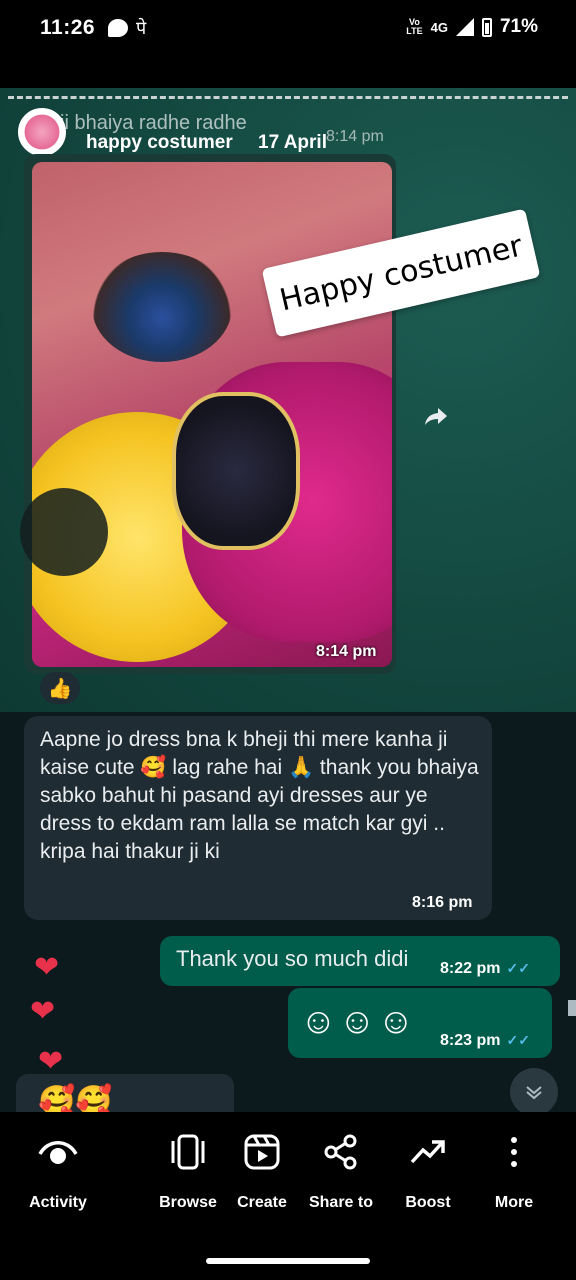  I want to click on volte-icon: Vo LTE, so click(414, 26).